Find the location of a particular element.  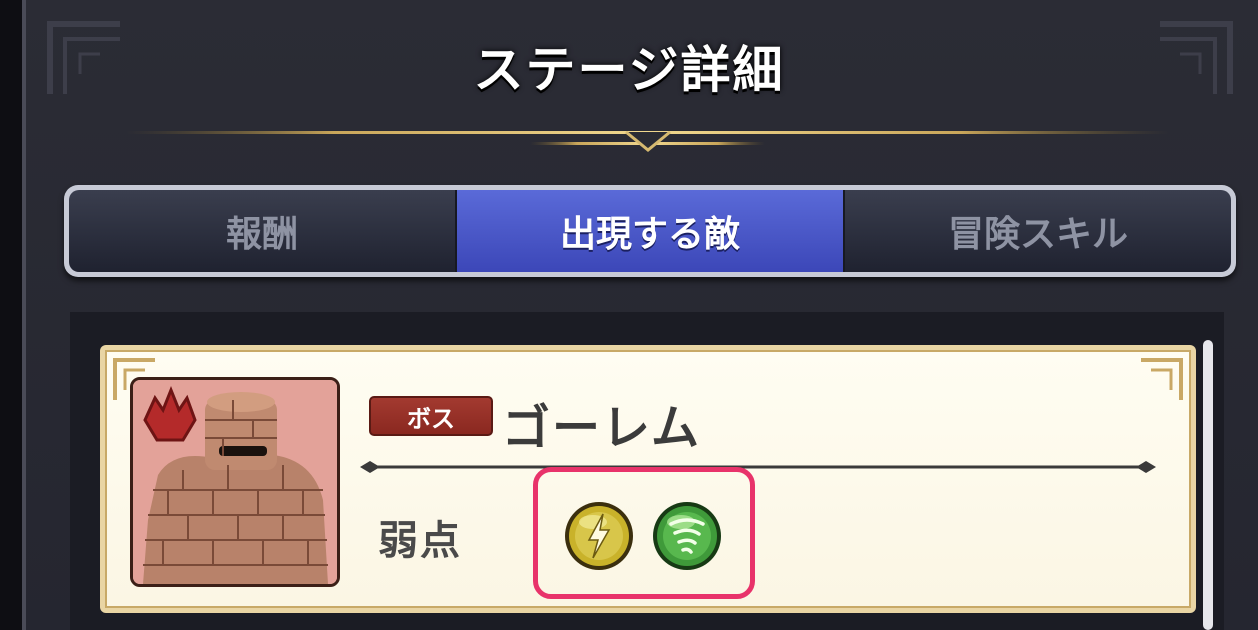

tab-rewards: 報酬 is located at coordinates (263, 231).